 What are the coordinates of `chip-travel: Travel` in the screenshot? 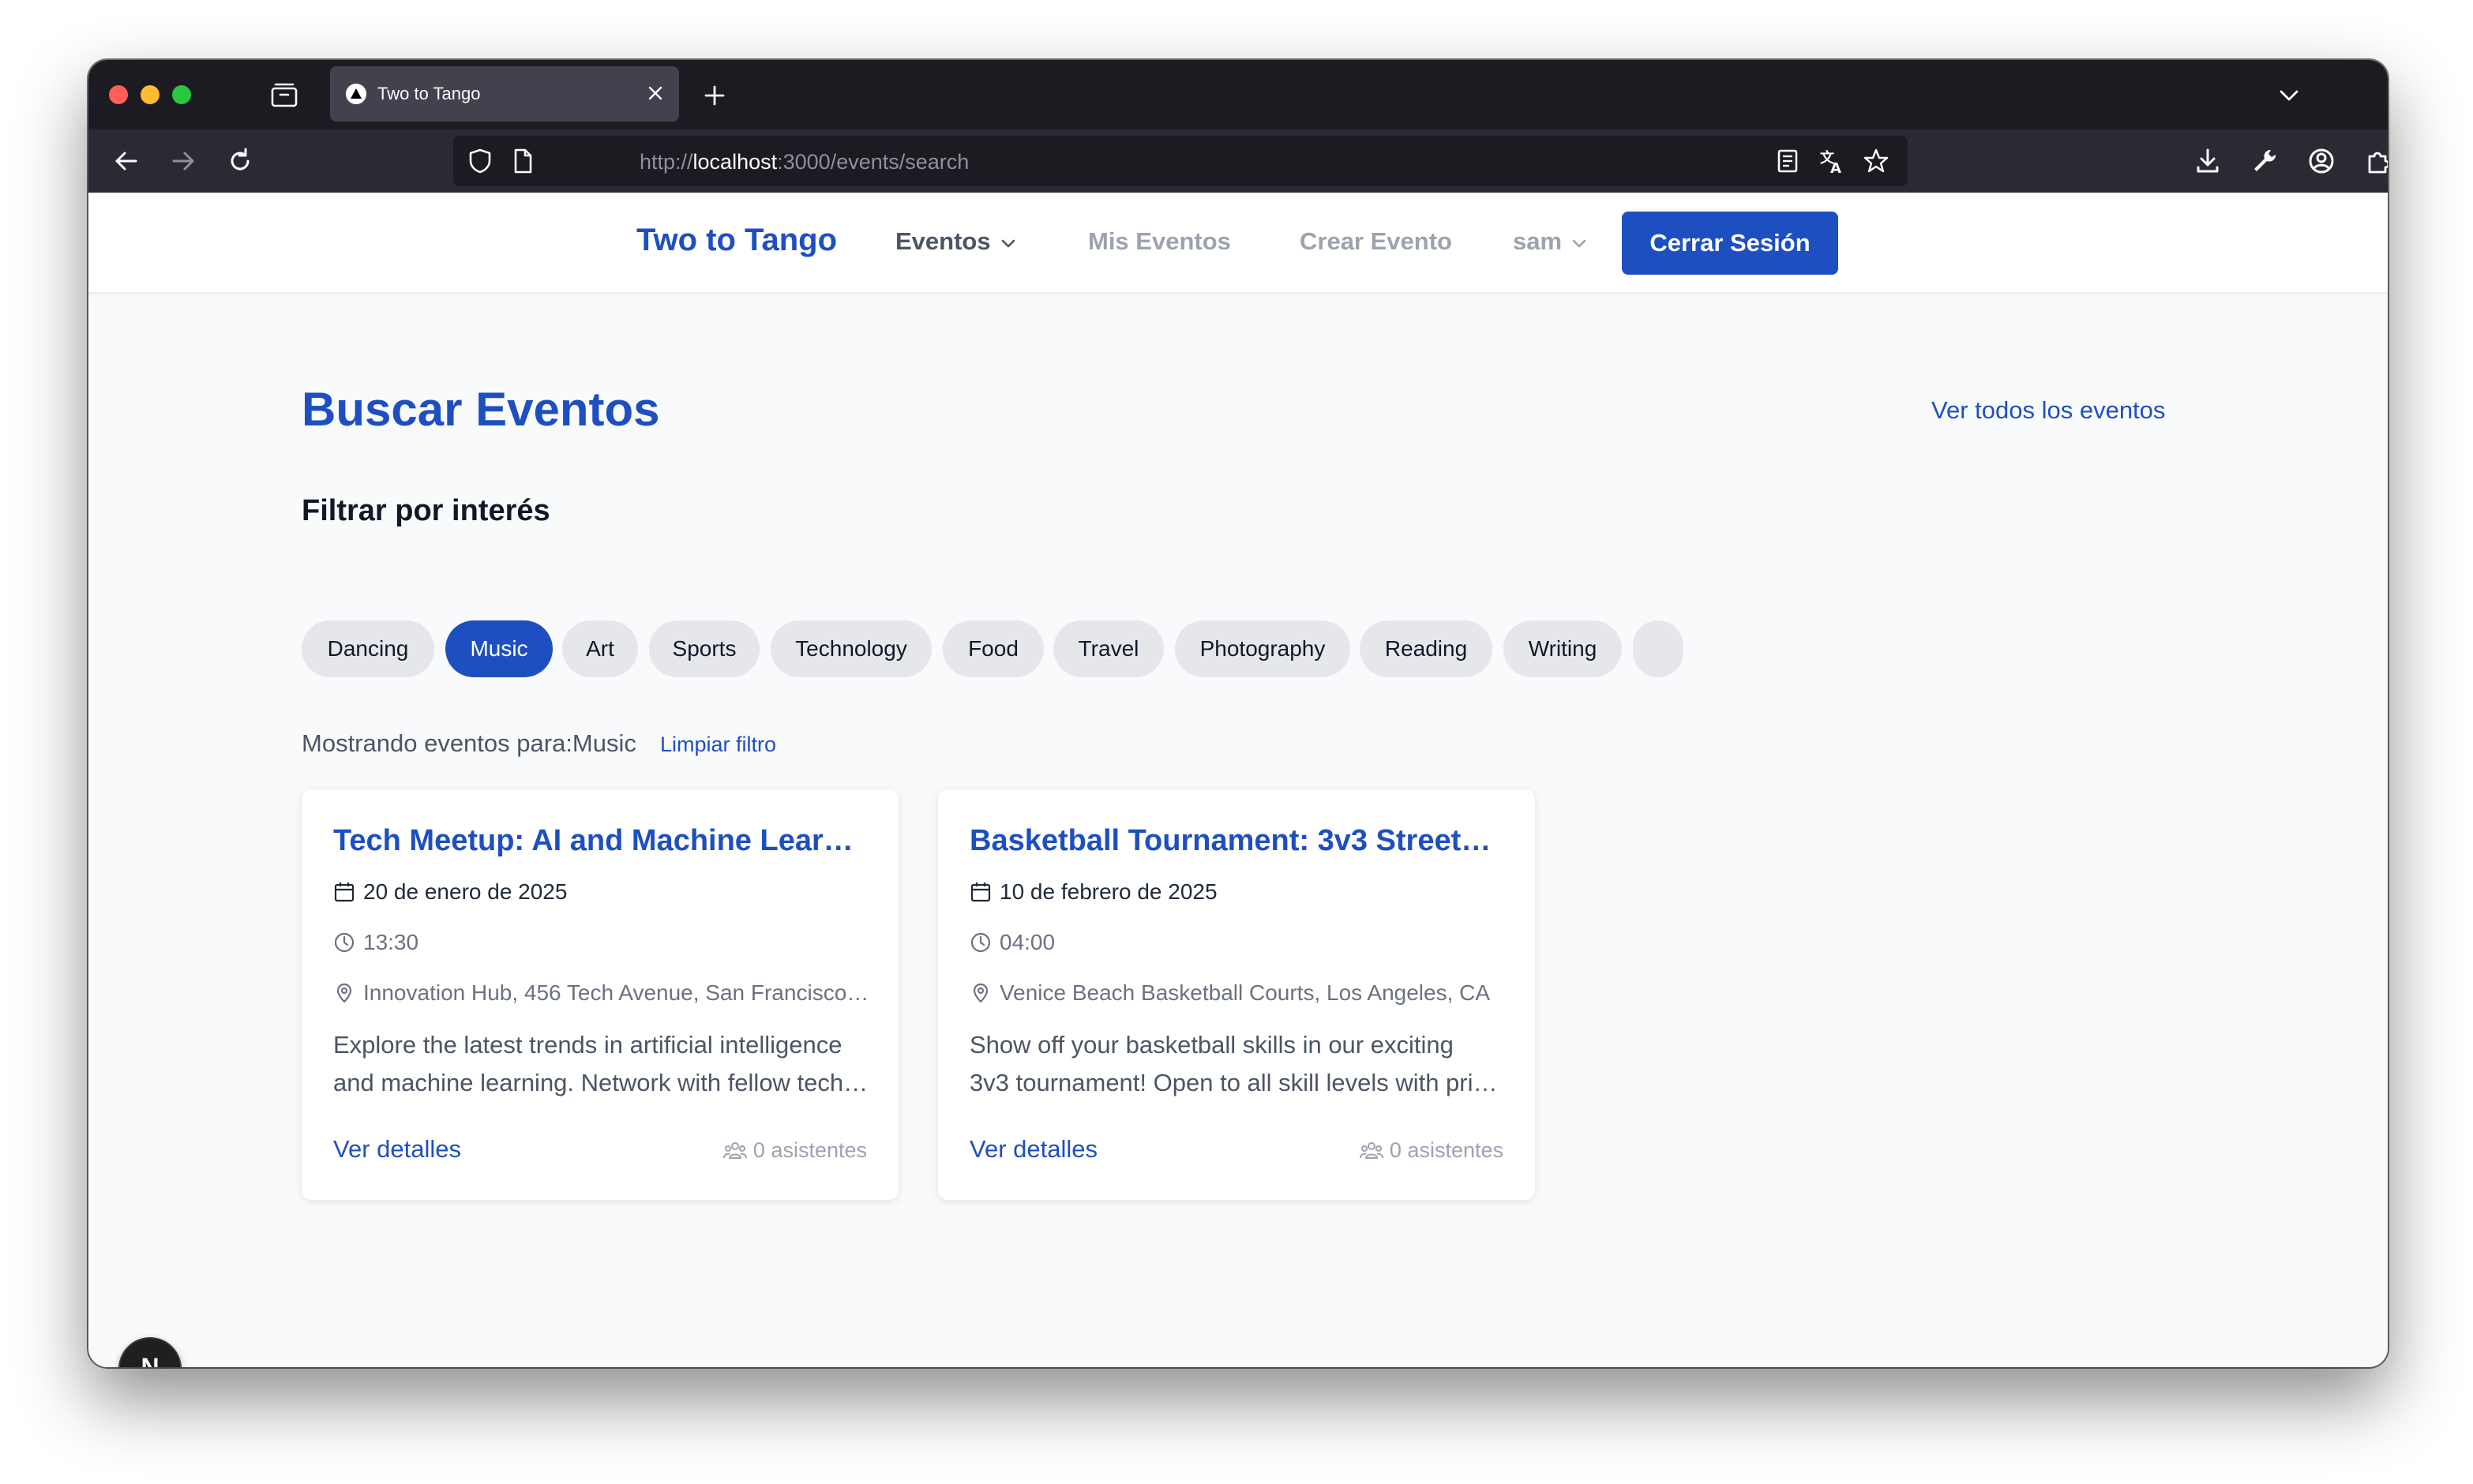 It's located at (1108, 648).